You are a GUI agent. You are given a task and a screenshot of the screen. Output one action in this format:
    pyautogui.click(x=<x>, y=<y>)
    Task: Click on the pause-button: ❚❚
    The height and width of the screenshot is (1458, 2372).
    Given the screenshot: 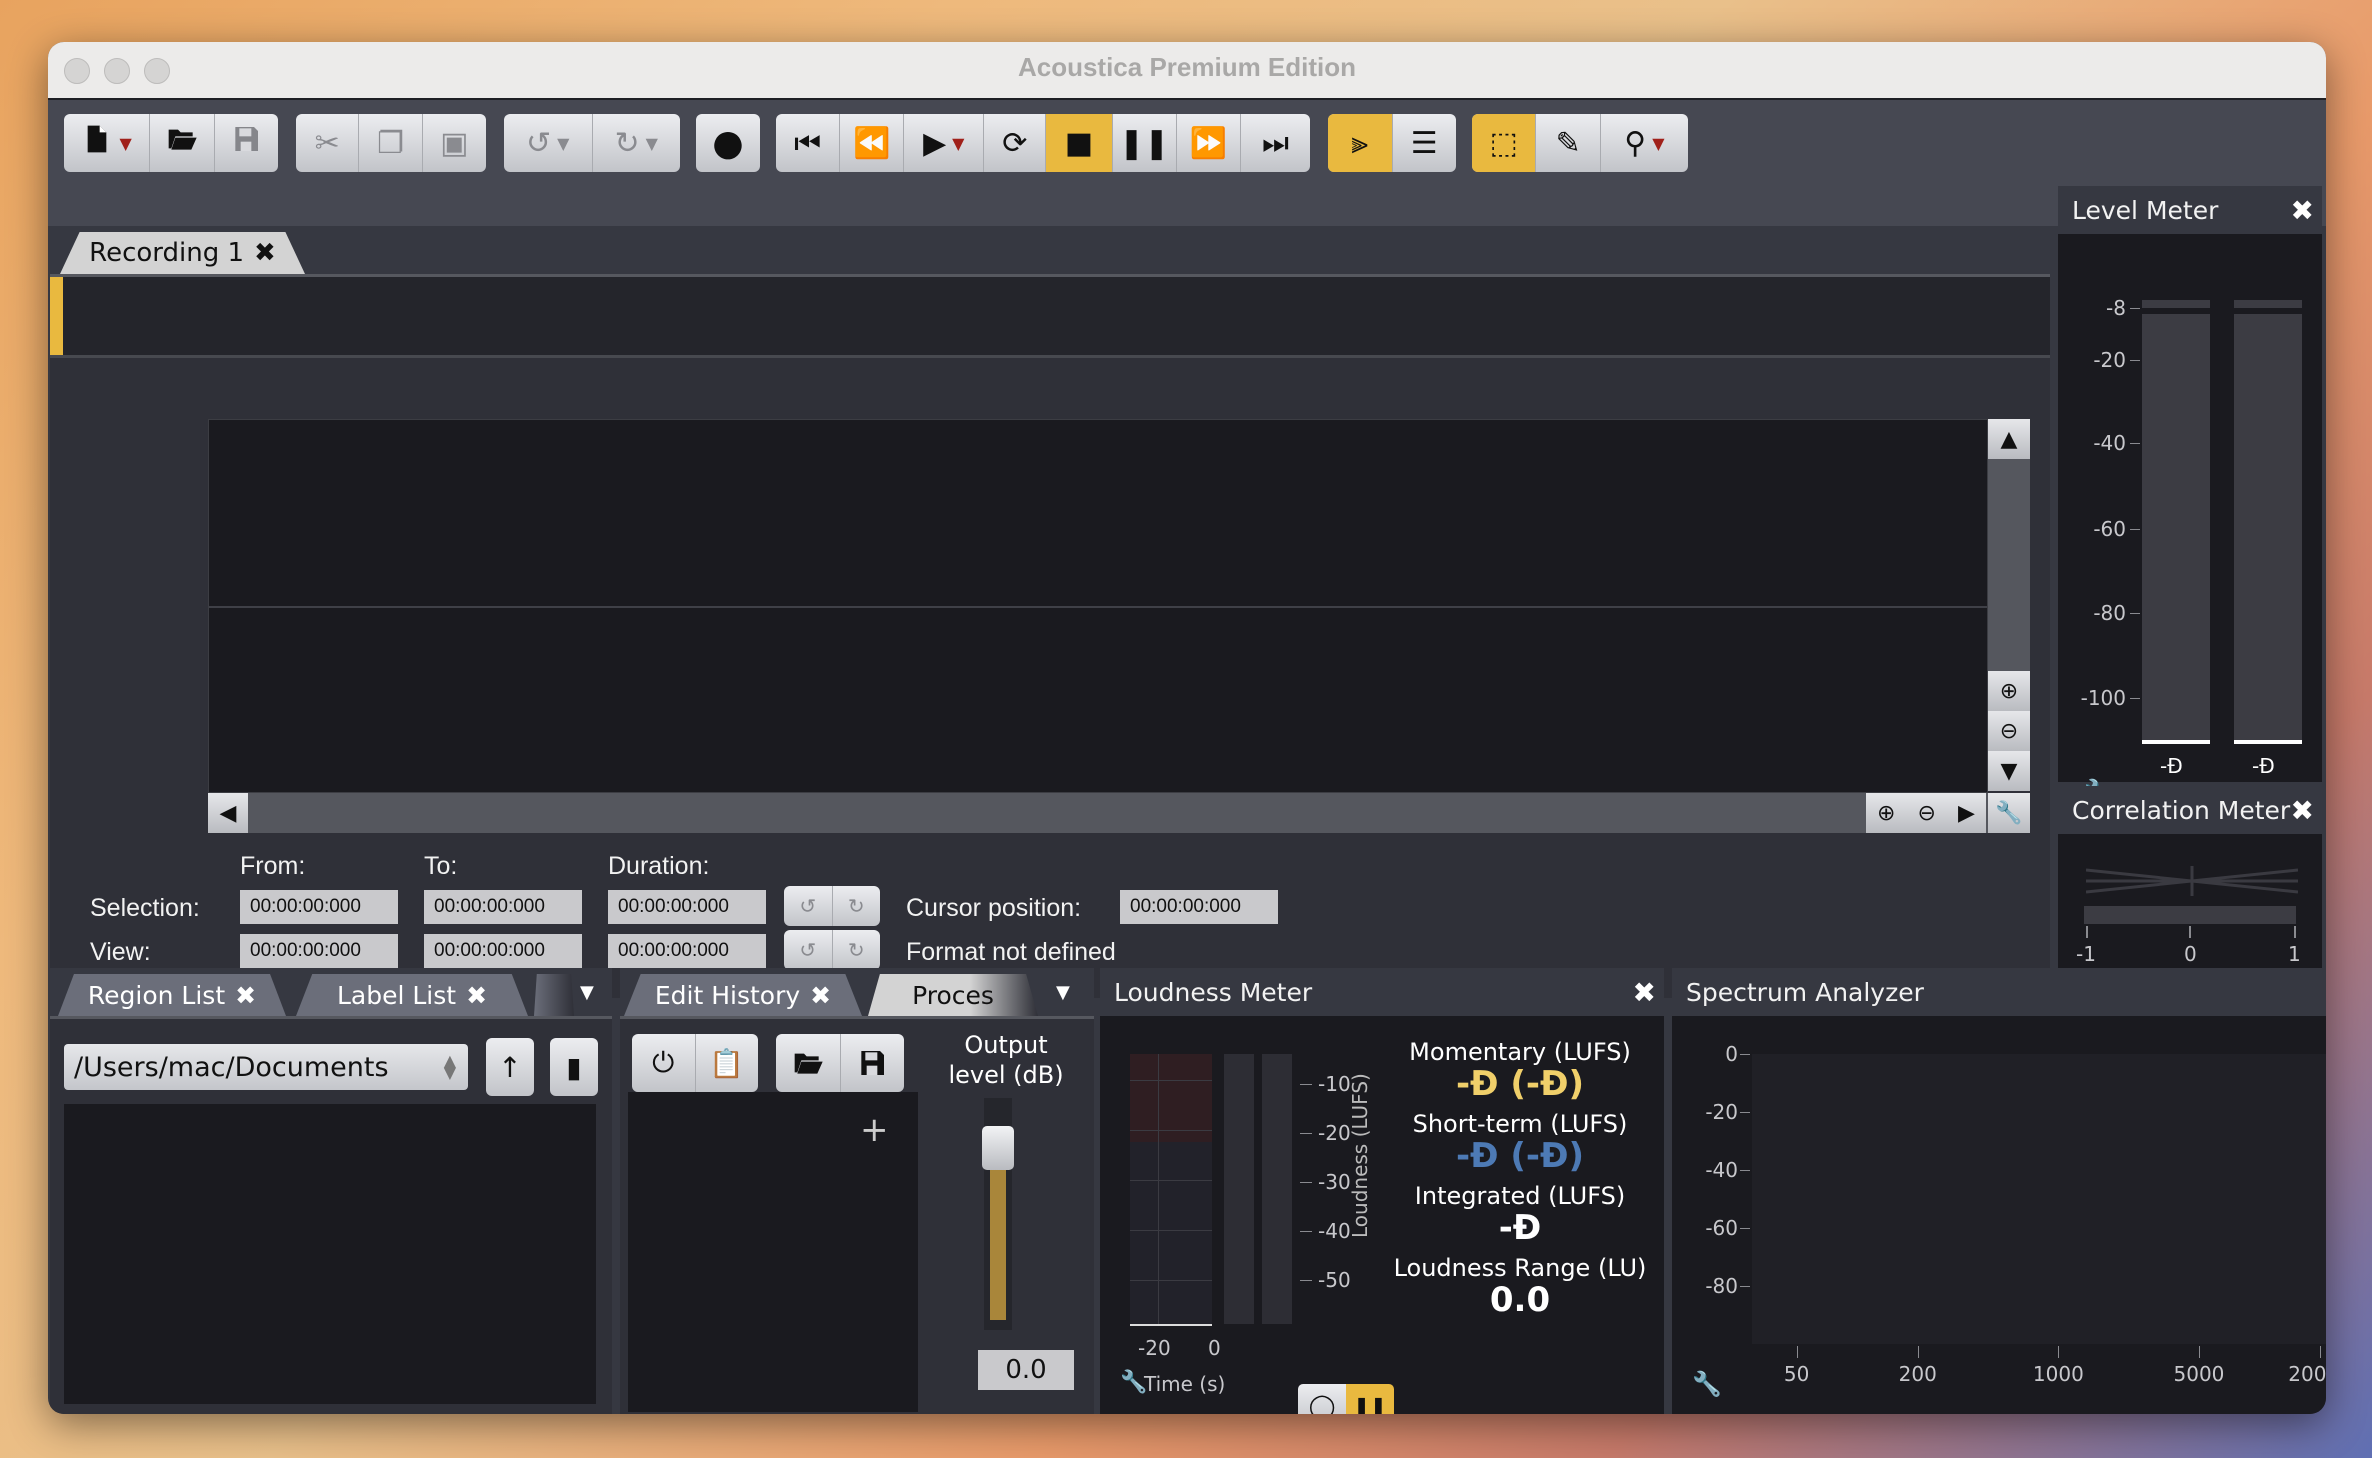 What is the action you would take?
    pyautogui.click(x=1145, y=143)
    